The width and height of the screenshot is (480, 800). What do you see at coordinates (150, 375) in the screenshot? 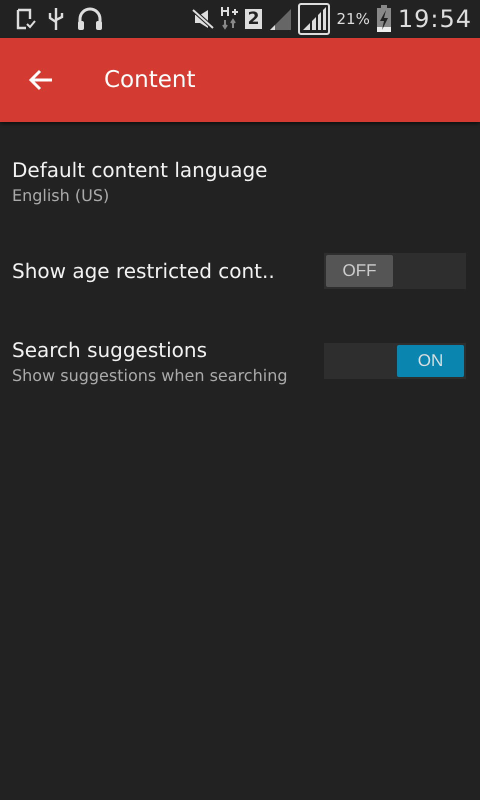
I see `setting-summary: Show suggestions when searching` at bounding box center [150, 375].